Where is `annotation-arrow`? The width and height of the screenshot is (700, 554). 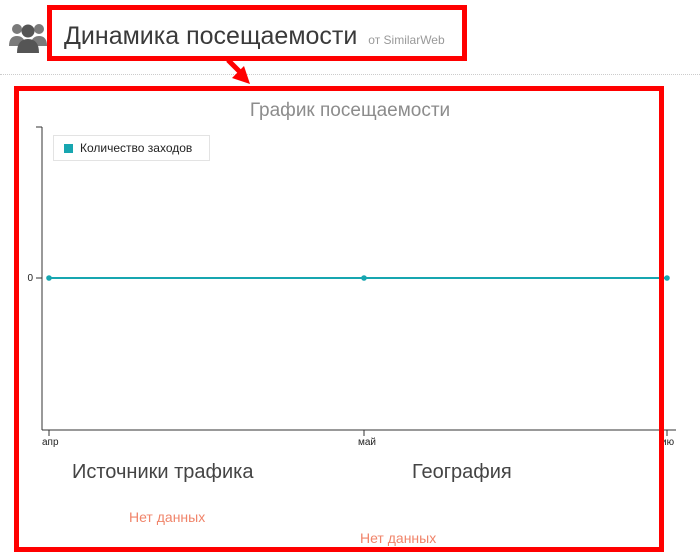
annotation-arrow is located at coordinates (238, 71).